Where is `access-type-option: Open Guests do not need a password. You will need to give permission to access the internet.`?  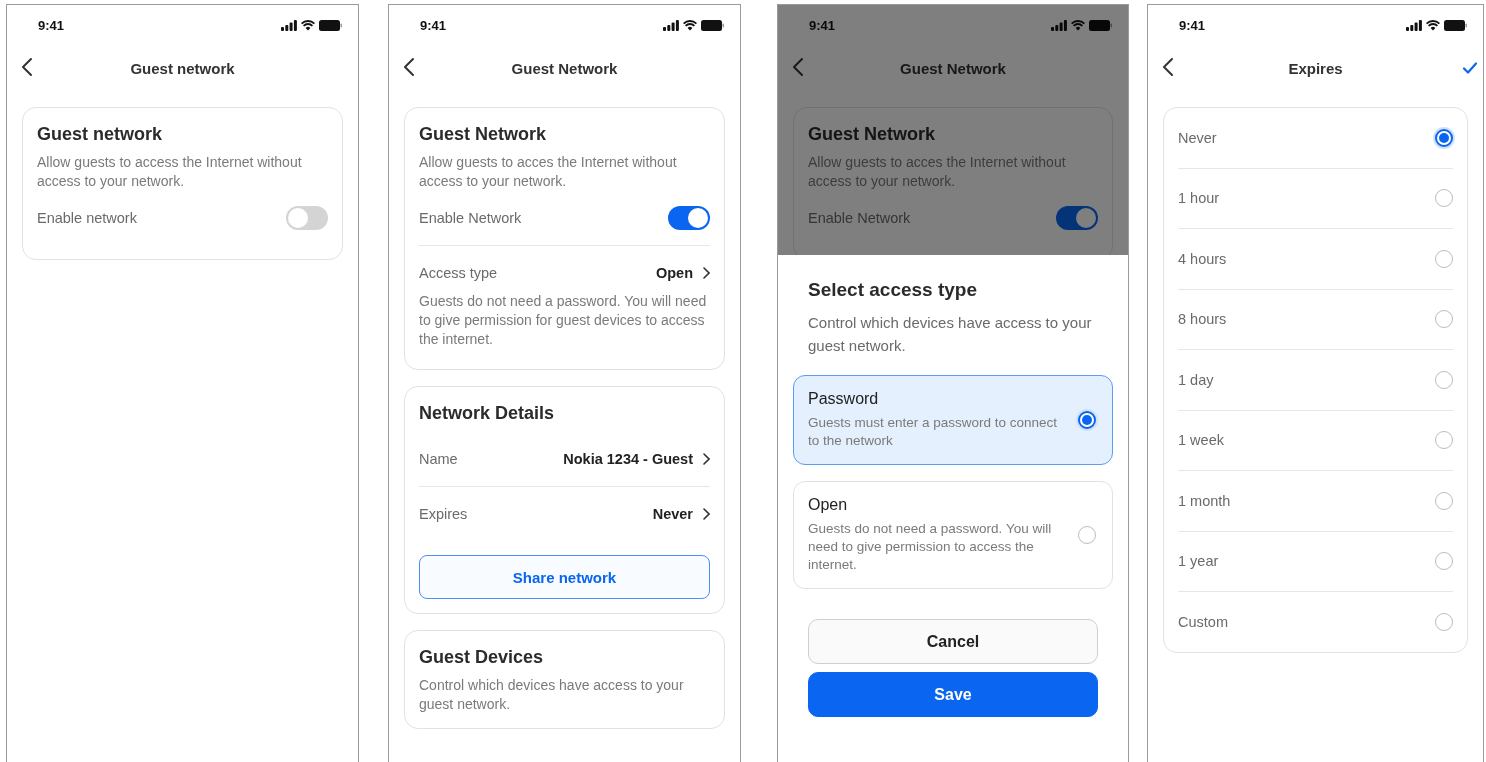 access-type-option: Open Guests do not need a password. You will need to give permission to access the internet. is located at coordinates (953, 535).